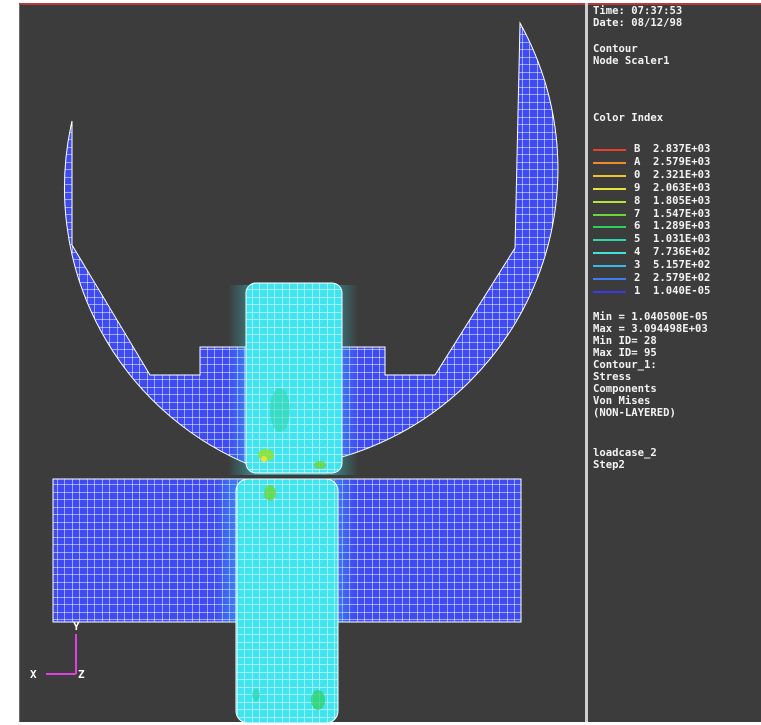  I want to click on legend-row: 2 2.579E+02, so click(677, 278).